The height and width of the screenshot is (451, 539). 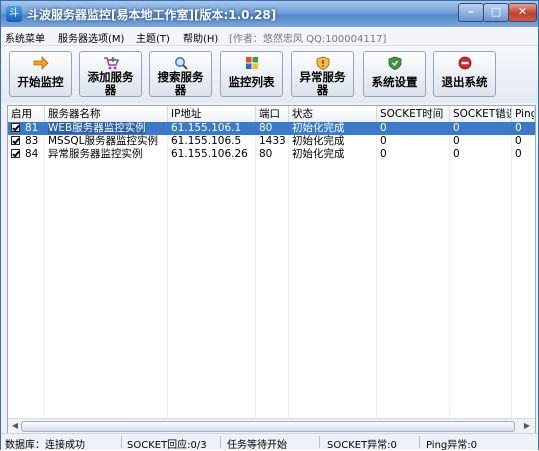 I want to click on cell-name: WEB服务器监控实例, so click(x=106, y=128).